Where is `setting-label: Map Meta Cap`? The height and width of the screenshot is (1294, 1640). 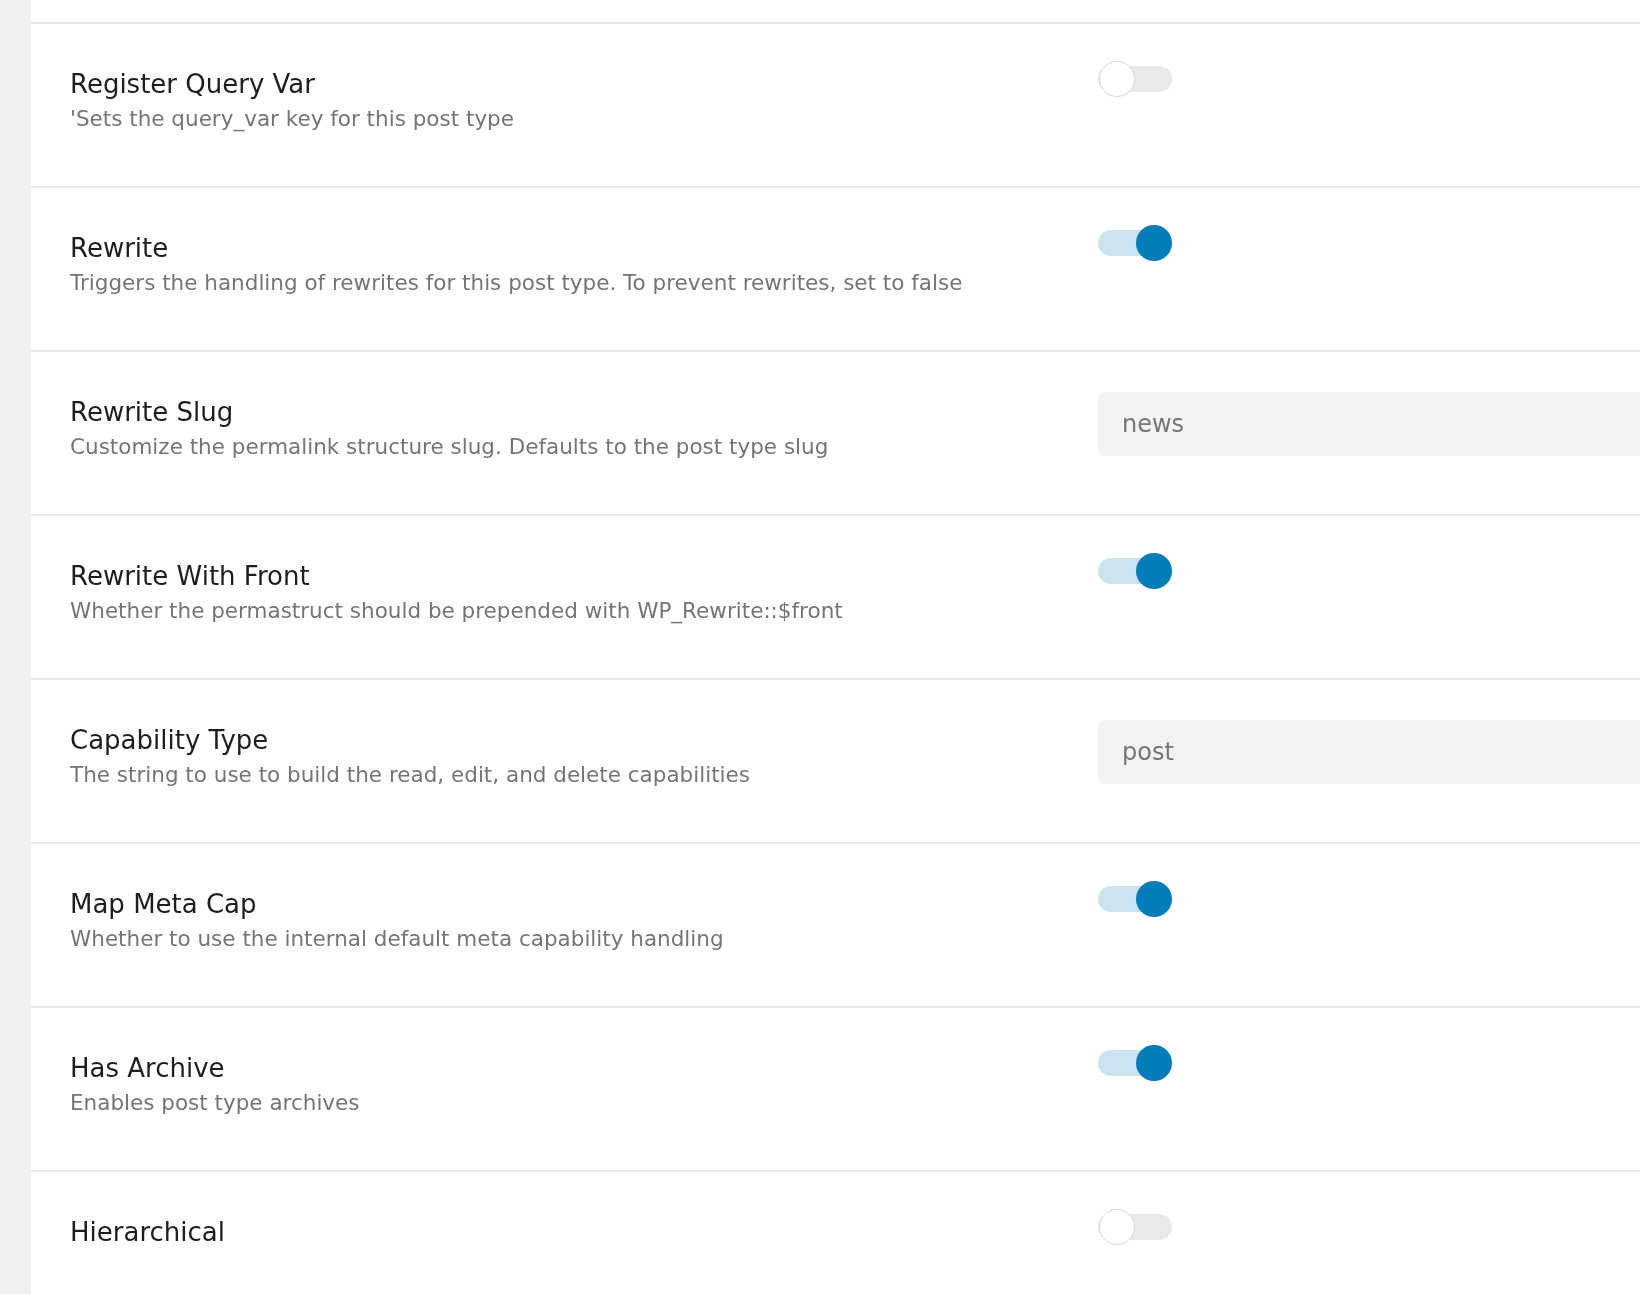
setting-label: Map Meta Cap is located at coordinates (164, 904).